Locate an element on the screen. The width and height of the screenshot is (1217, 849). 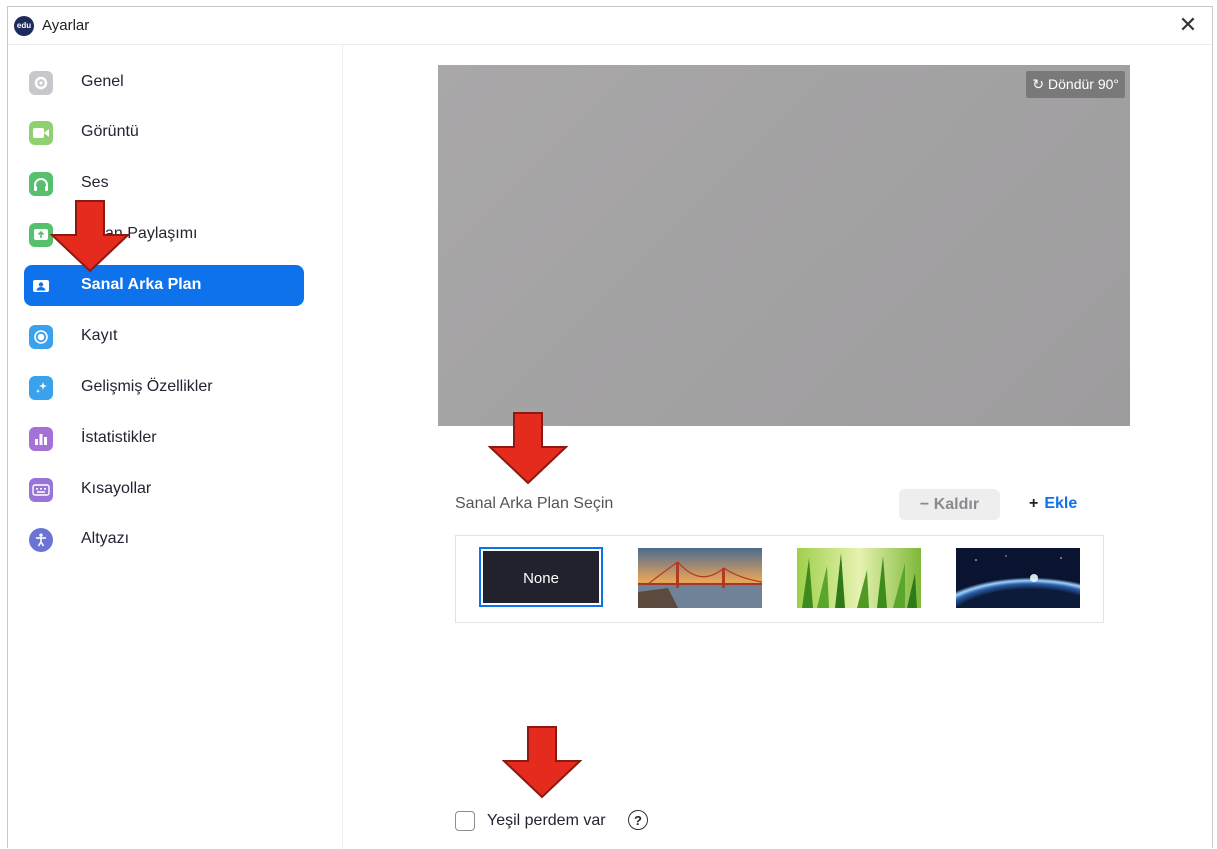
add-label: Ekle is located at coordinates (1061, 503).